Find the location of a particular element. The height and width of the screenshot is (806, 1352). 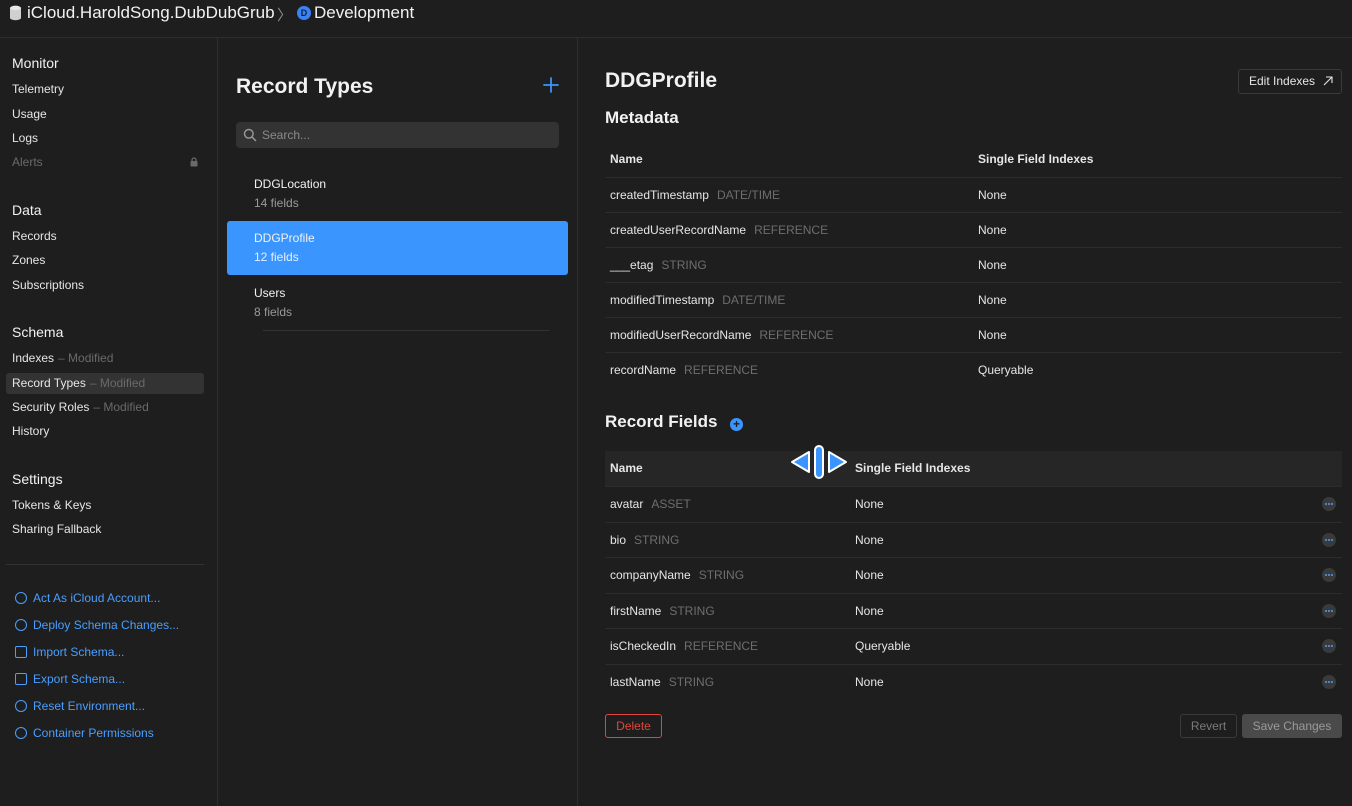

field-name: bio STRING is located at coordinates (645, 539).